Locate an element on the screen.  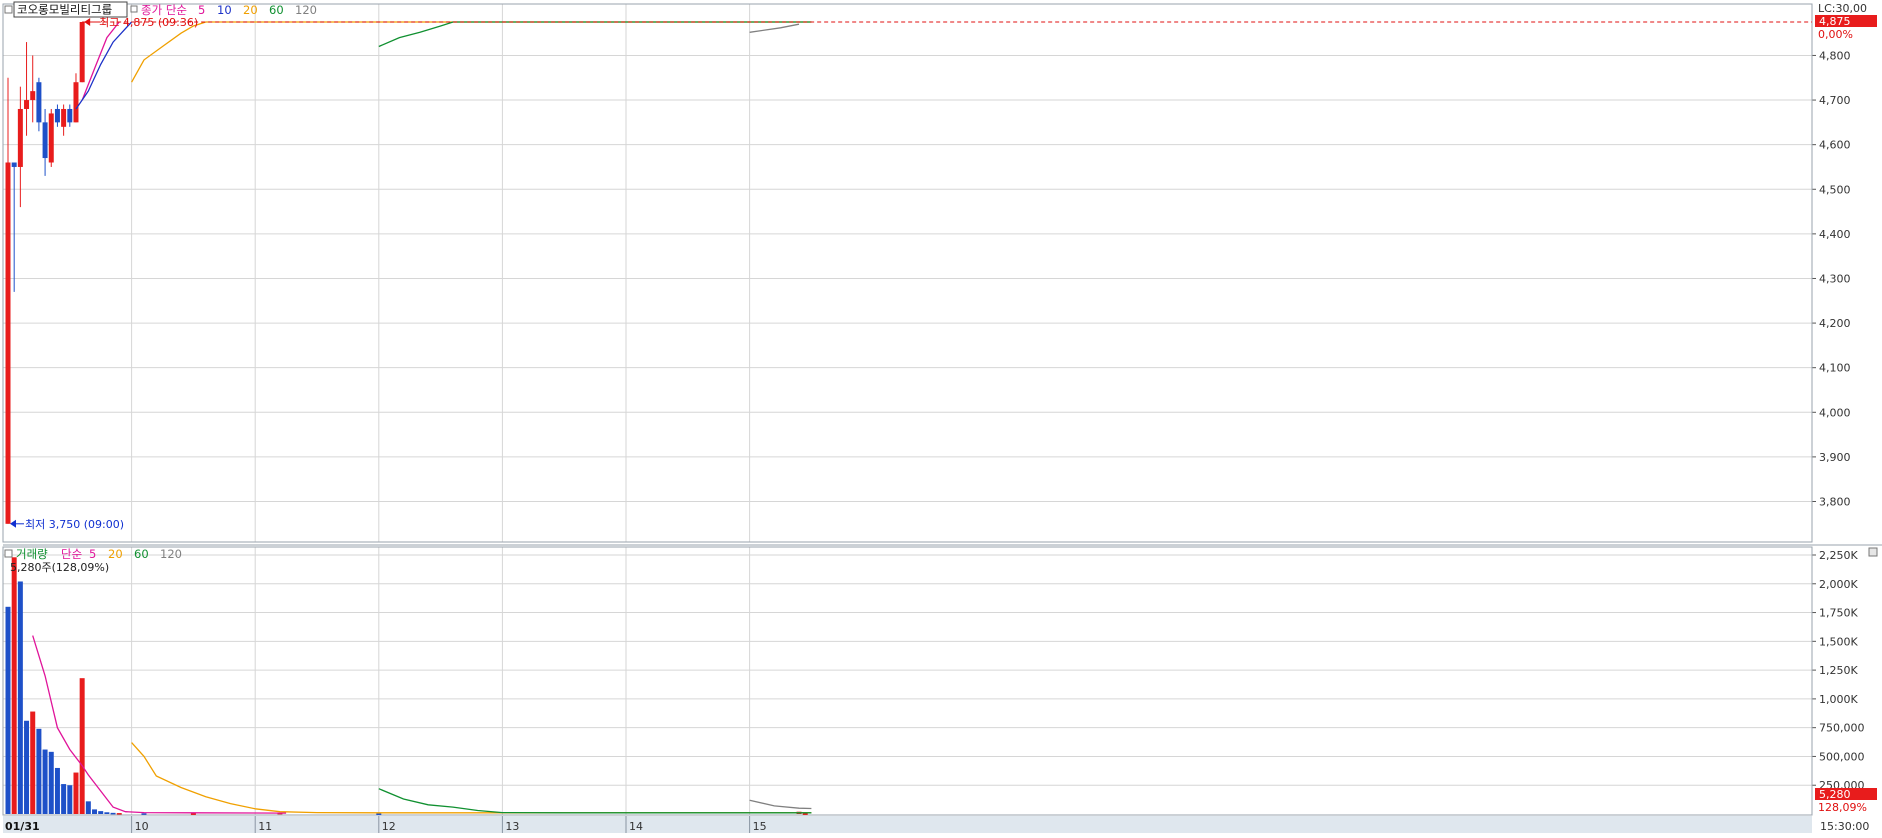
last-price-tag-text: 4,875 is located at coordinates (1835, 21).